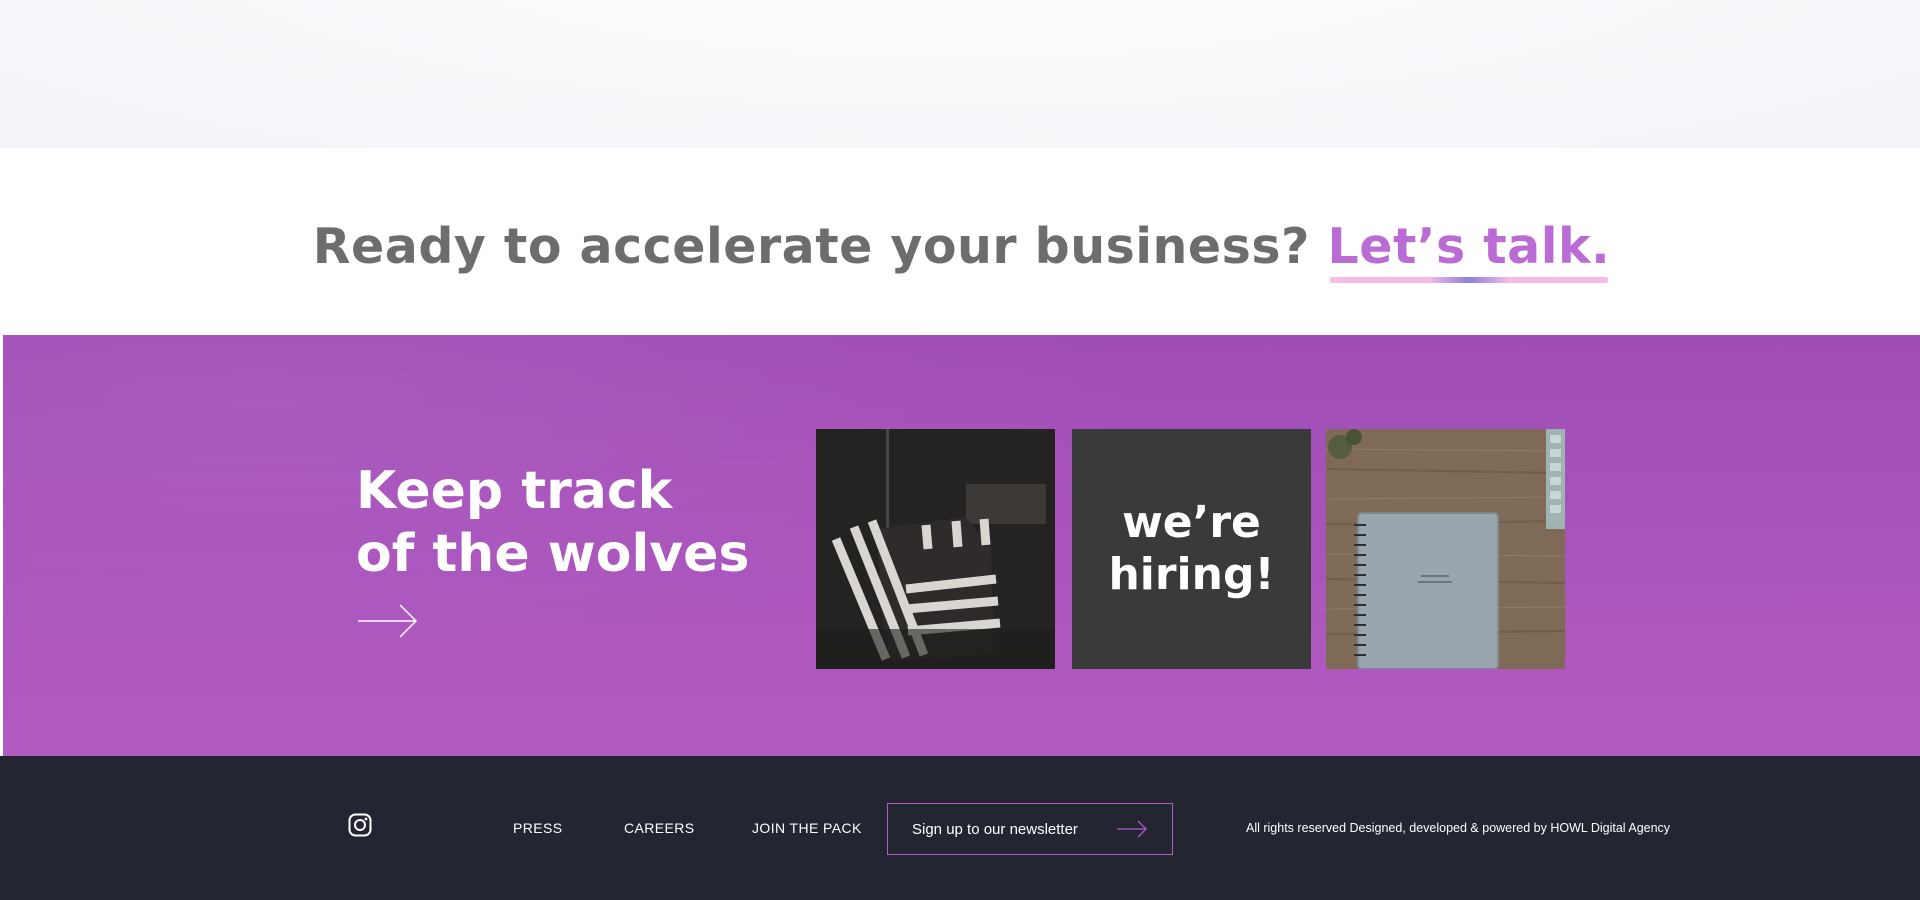  Describe the element at coordinates (553, 554) in the screenshot. I see `wolves-title-line-2: of the wolves` at that location.